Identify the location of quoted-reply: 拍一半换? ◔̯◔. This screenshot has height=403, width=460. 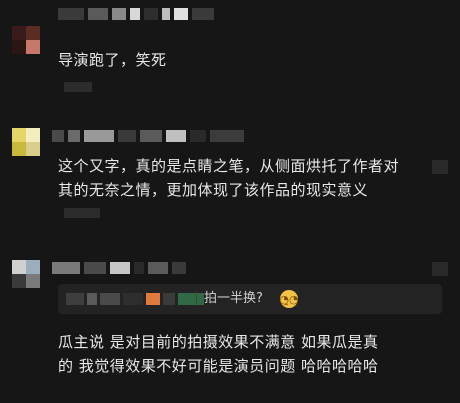
(250, 299).